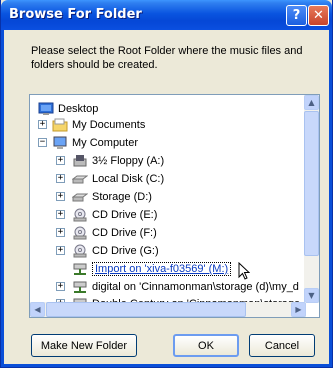 The height and width of the screenshot is (368, 333). I want to click on tree-item: CD Drive (E:), so click(114, 215).